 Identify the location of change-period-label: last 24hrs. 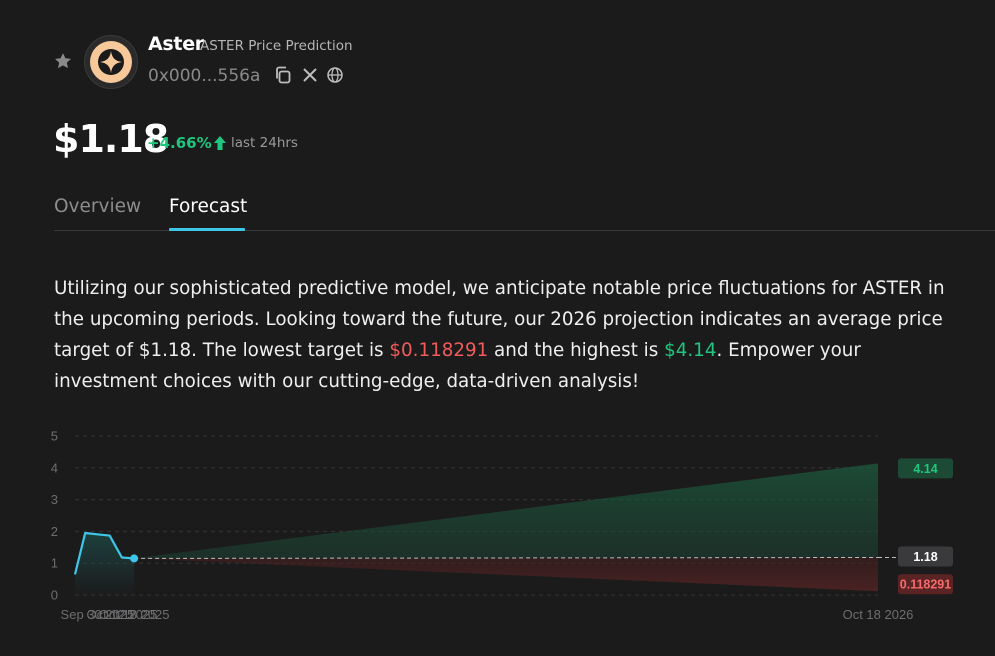
(264, 143).